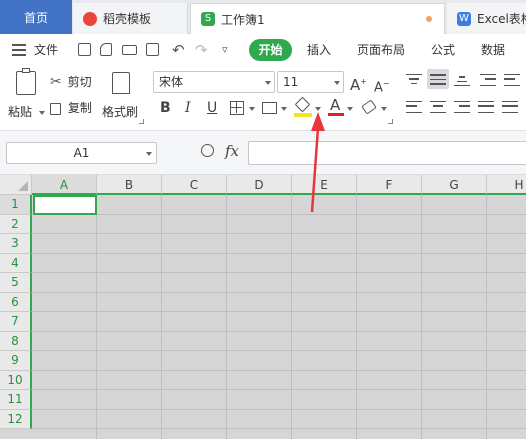 This screenshot has height=439, width=526. Describe the element at coordinates (16, 205) in the screenshot. I see `row-header-1: 1` at that location.